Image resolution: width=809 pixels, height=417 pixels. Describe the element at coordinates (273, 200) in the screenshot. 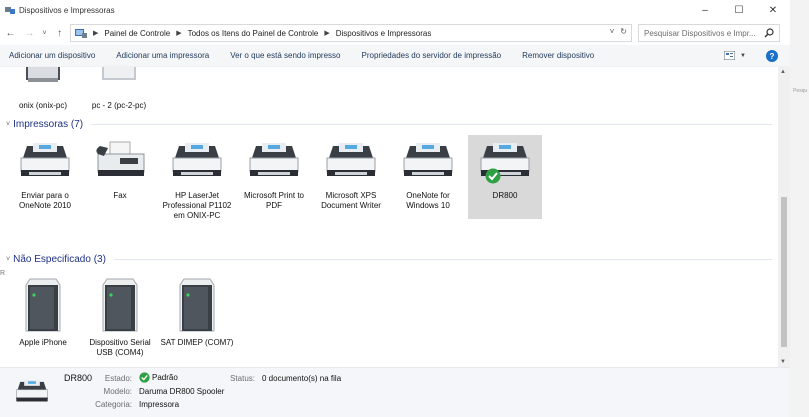

I see `printer-label: Microsoft Print to PDF` at that location.